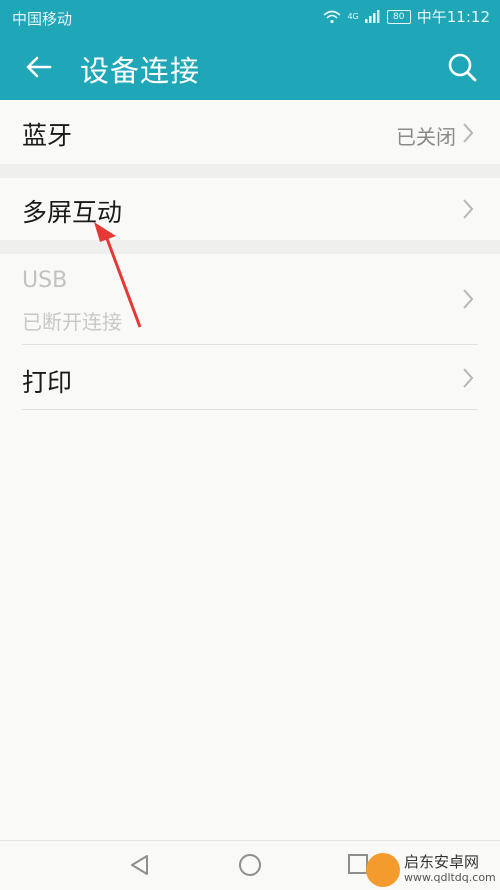 Image resolution: width=500 pixels, height=890 pixels. Describe the element at coordinates (442, 862) in the screenshot. I see `watermark-title: 启东安卓网` at that location.